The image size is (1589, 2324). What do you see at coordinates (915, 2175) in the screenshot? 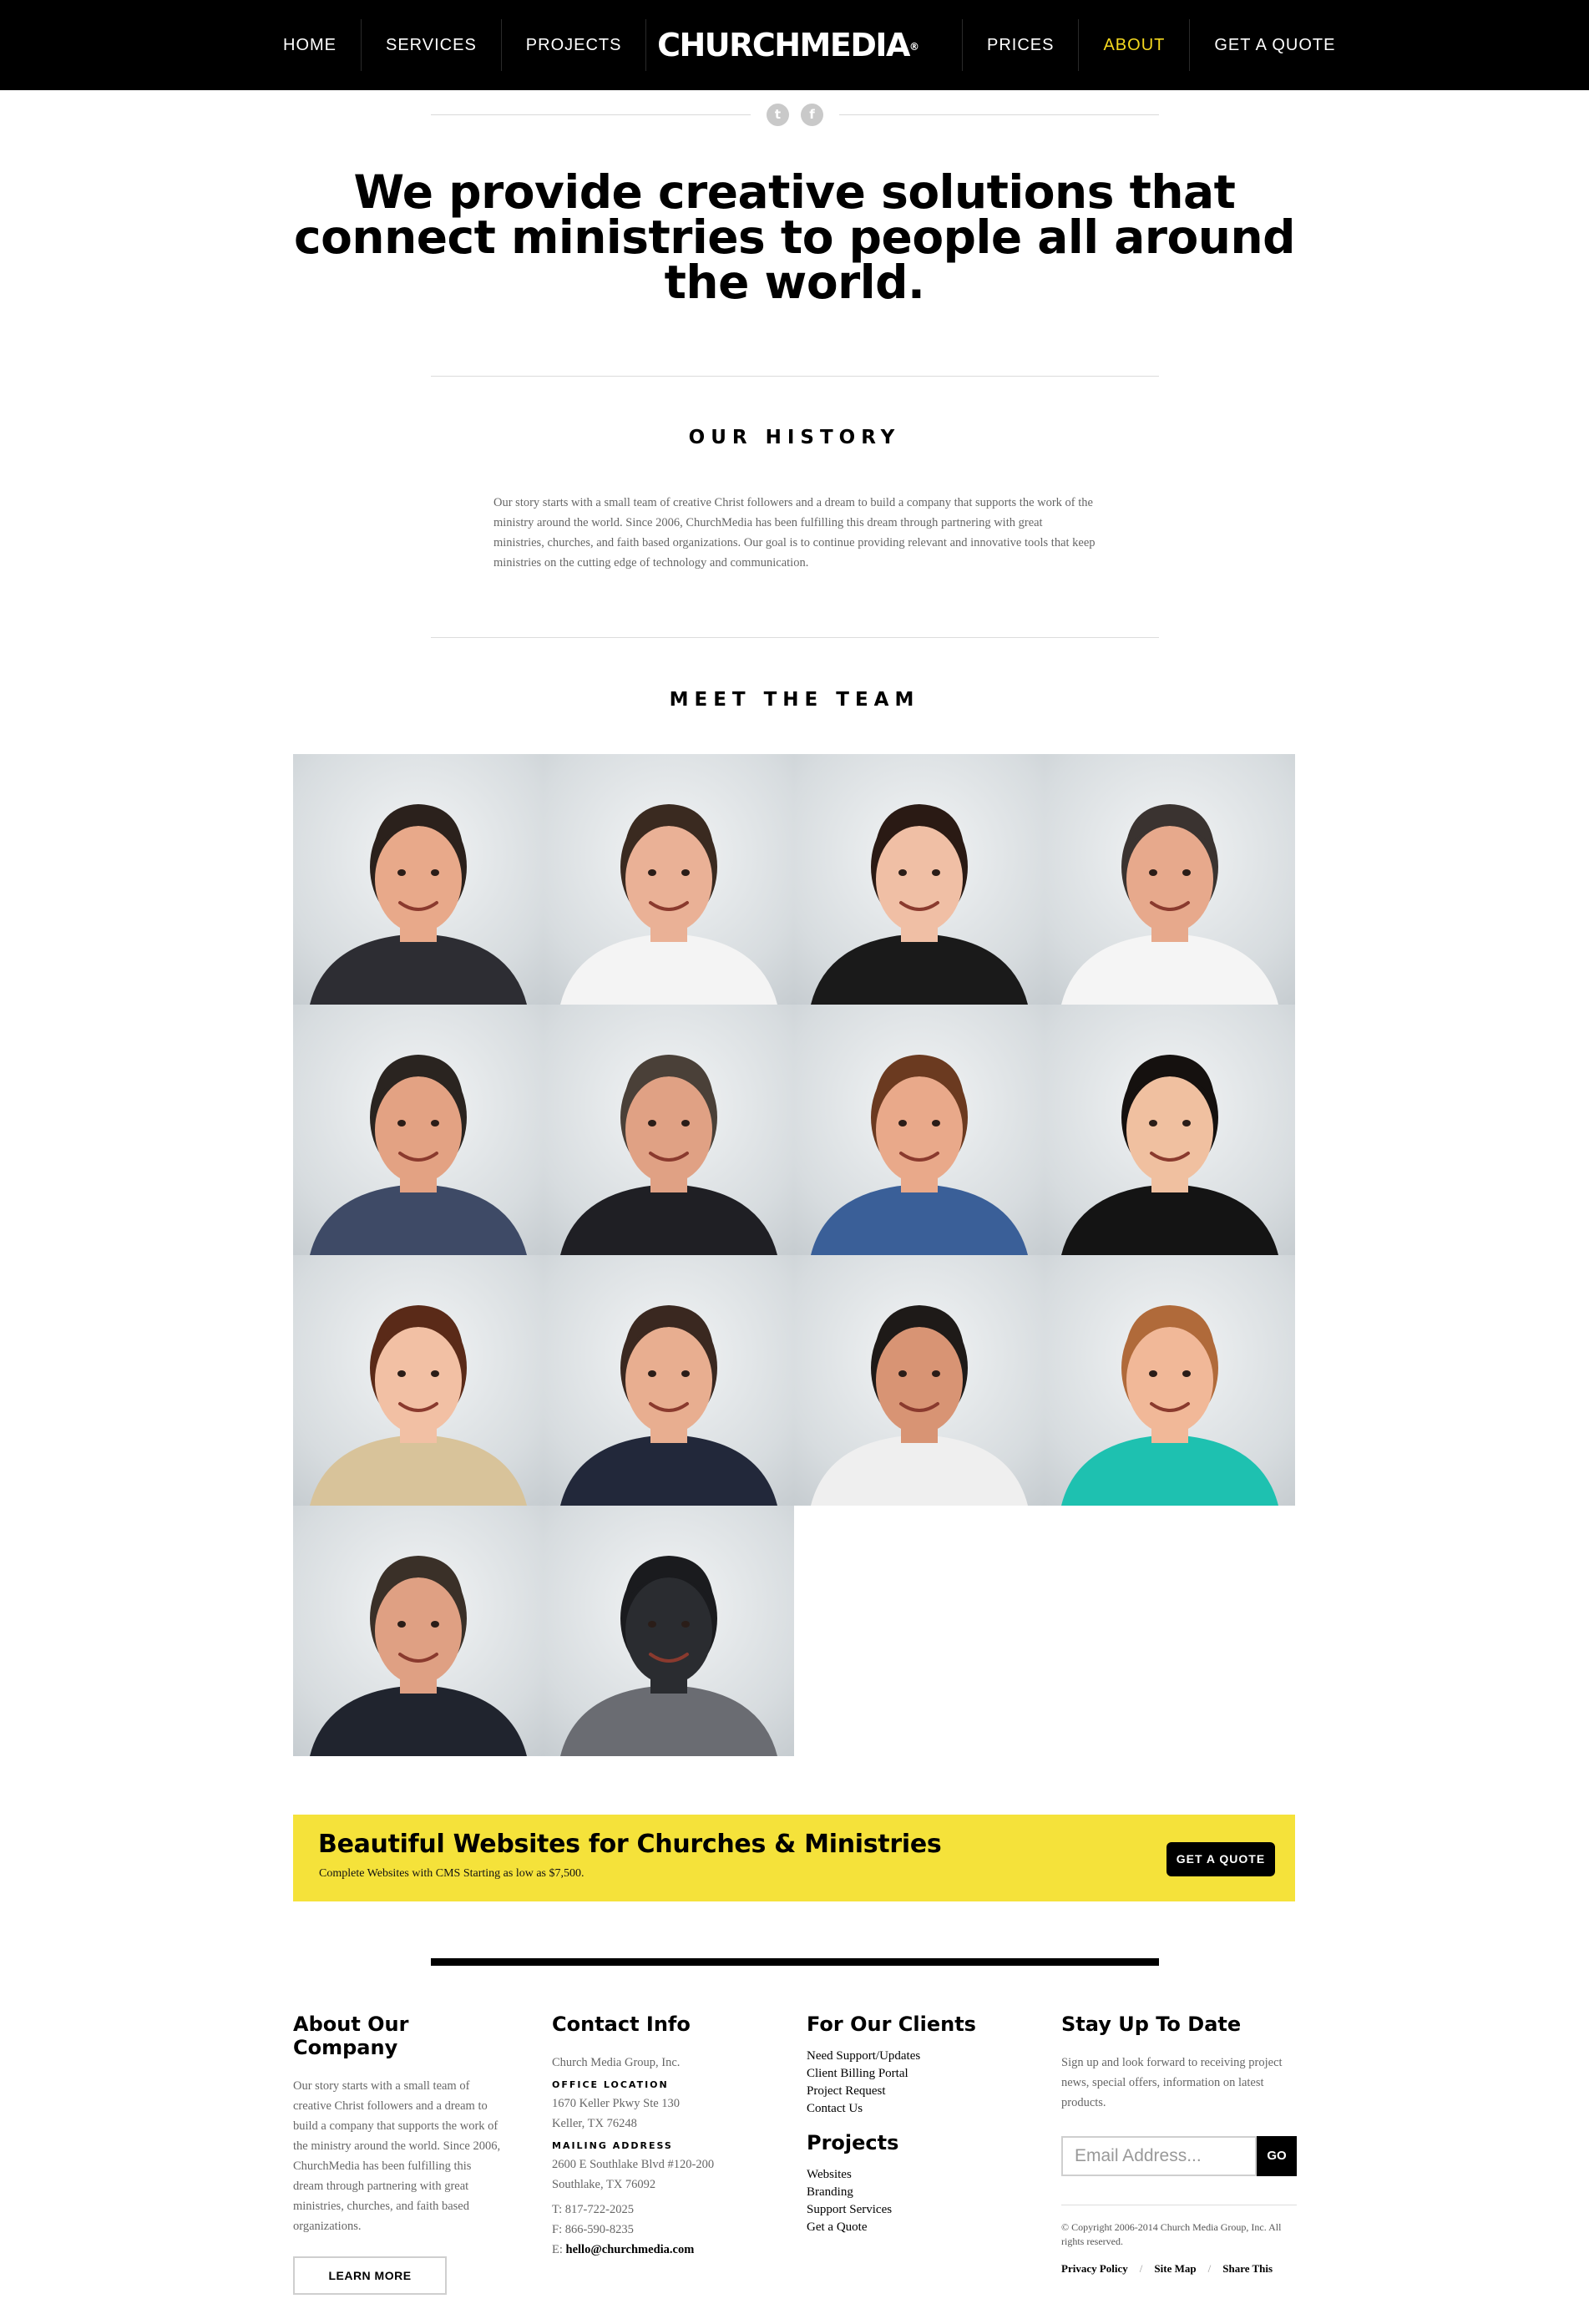
I see `link-websites: Websites` at bounding box center [915, 2175].